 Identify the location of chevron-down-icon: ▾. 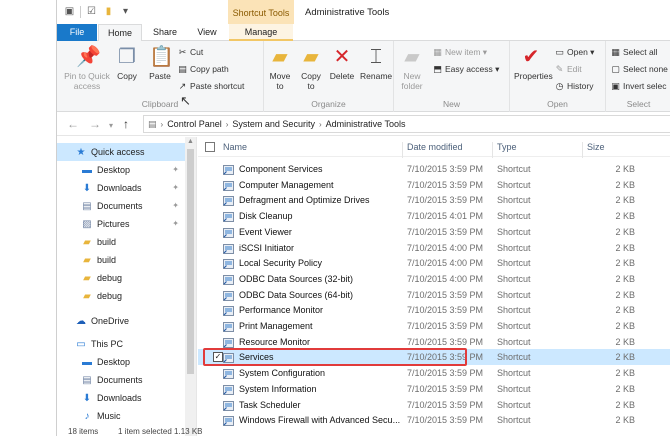
(125, 11).